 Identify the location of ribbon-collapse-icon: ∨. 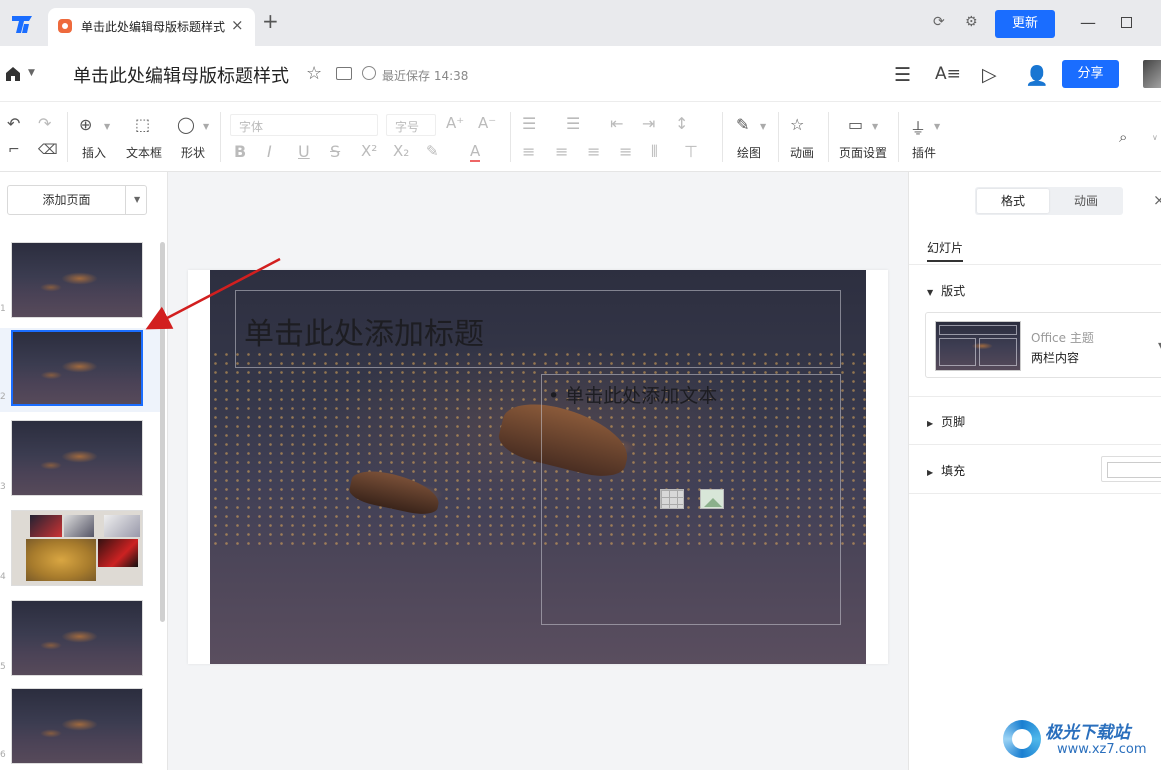
(1155, 137).